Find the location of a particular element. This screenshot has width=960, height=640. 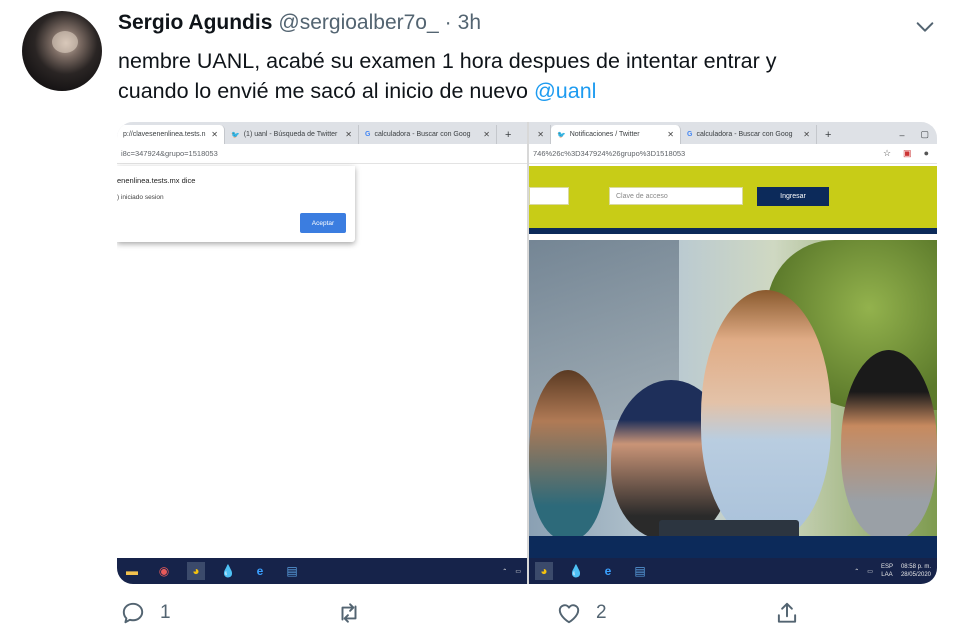

extension-icon: ▣ is located at coordinates (907, 153).